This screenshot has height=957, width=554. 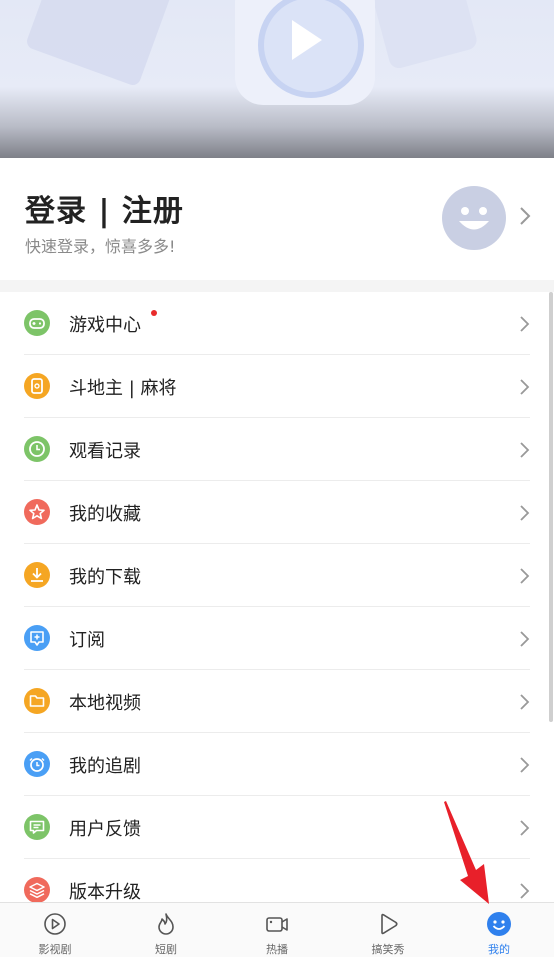 I want to click on annotation-arrow-icon, so click(x=466, y=852).